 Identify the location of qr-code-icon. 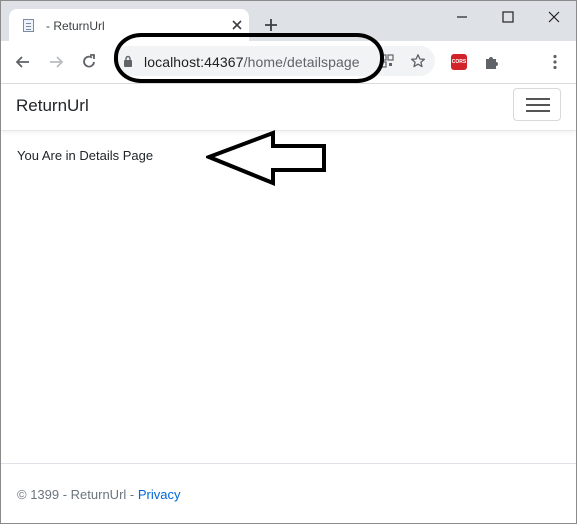
(387, 61).